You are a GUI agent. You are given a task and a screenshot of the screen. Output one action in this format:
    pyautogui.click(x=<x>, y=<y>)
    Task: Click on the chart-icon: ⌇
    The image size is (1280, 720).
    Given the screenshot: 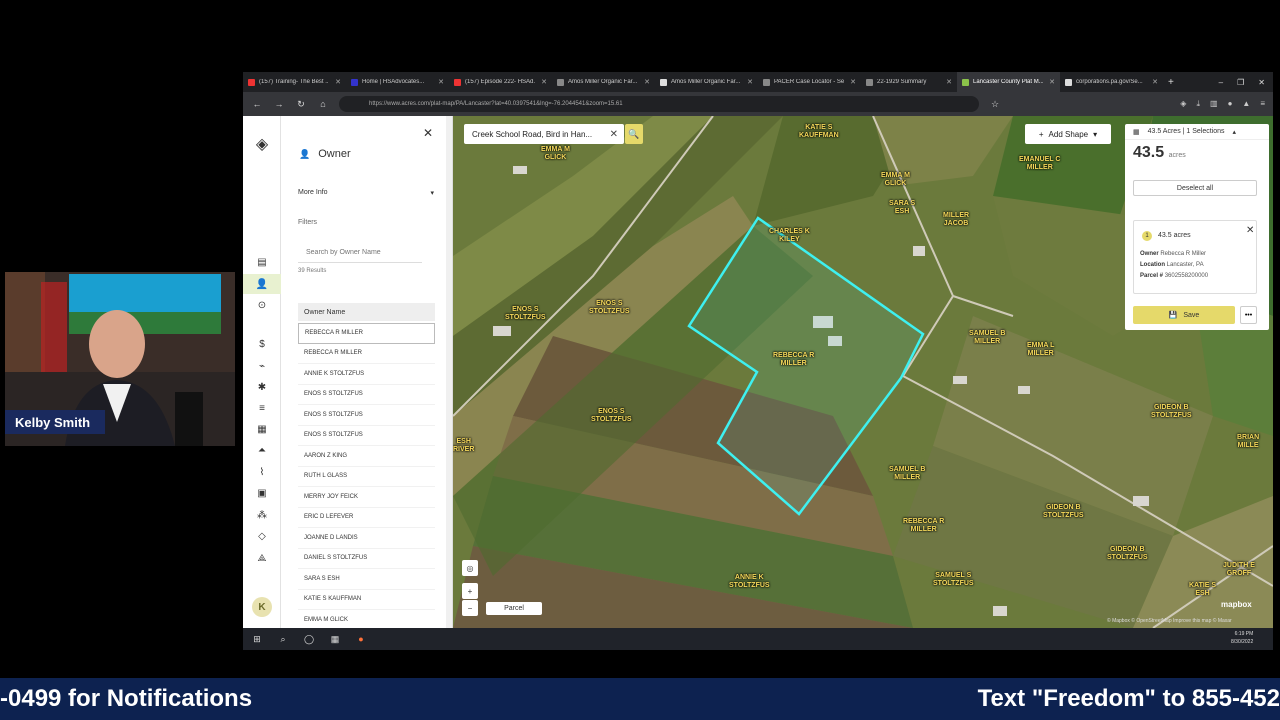 What is the action you would take?
    pyautogui.click(x=262, y=472)
    